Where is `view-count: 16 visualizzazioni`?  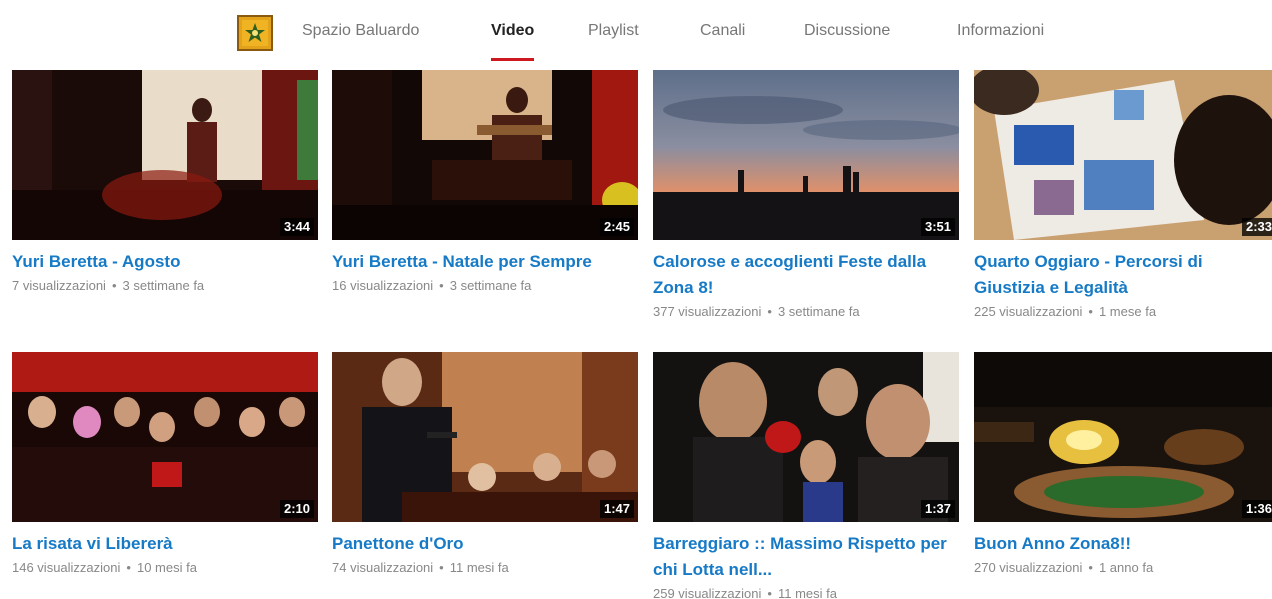
view-count: 16 visualizzazioni is located at coordinates (383, 285).